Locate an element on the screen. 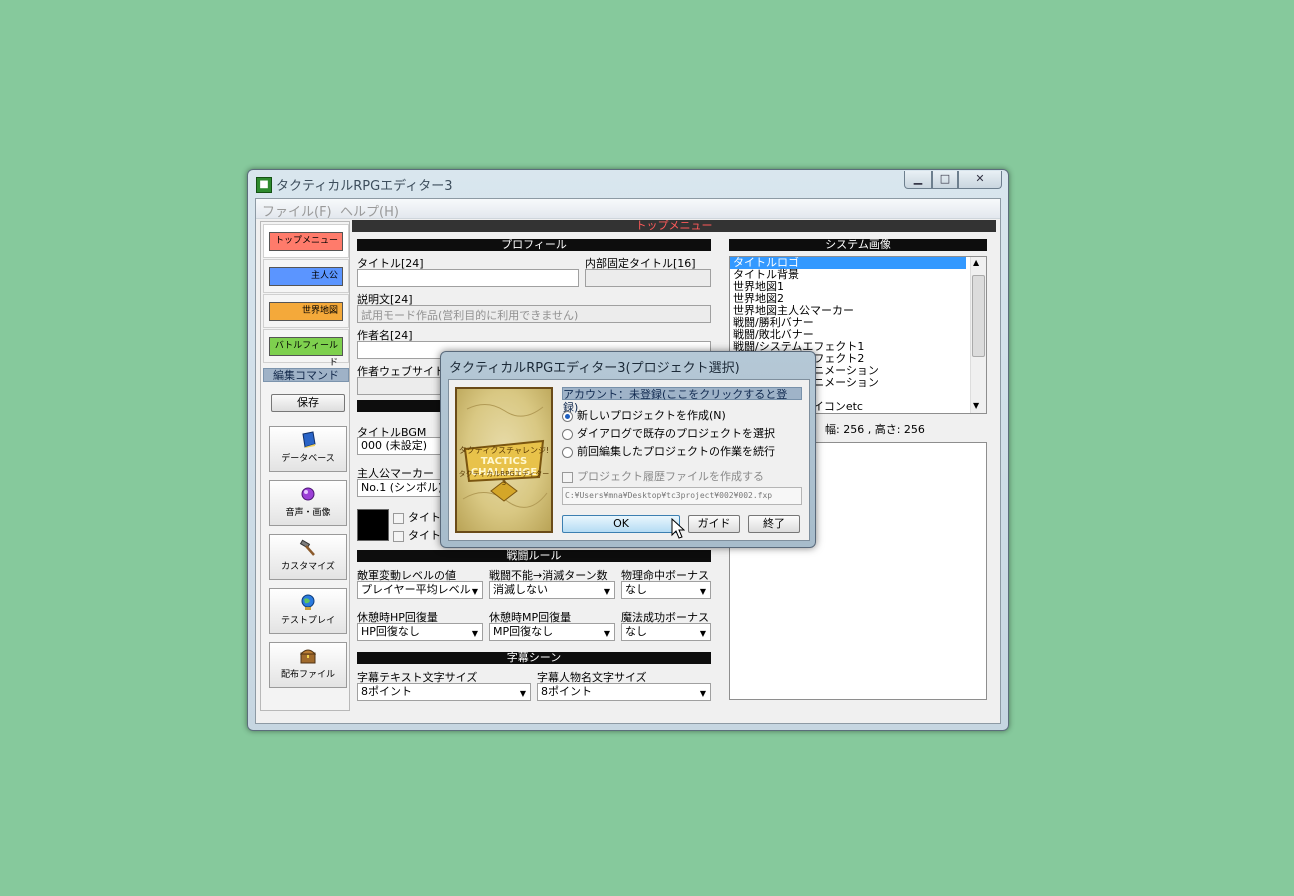  option-continue-last-label: 前回編集したプロジェクトの作業を続行 is located at coordinates (676, 451).